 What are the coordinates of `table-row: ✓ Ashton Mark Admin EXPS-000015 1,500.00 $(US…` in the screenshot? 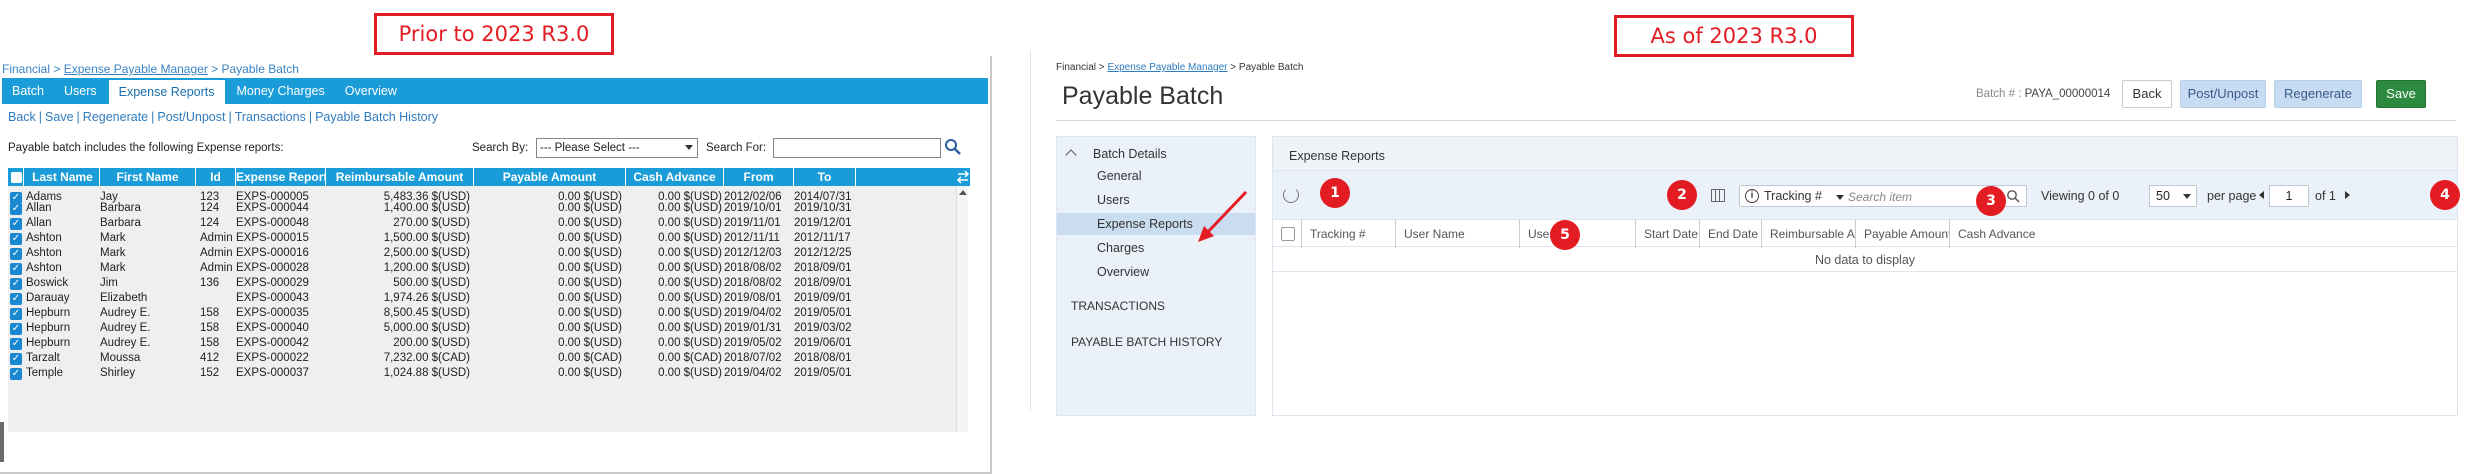 It's located at (487, 238).